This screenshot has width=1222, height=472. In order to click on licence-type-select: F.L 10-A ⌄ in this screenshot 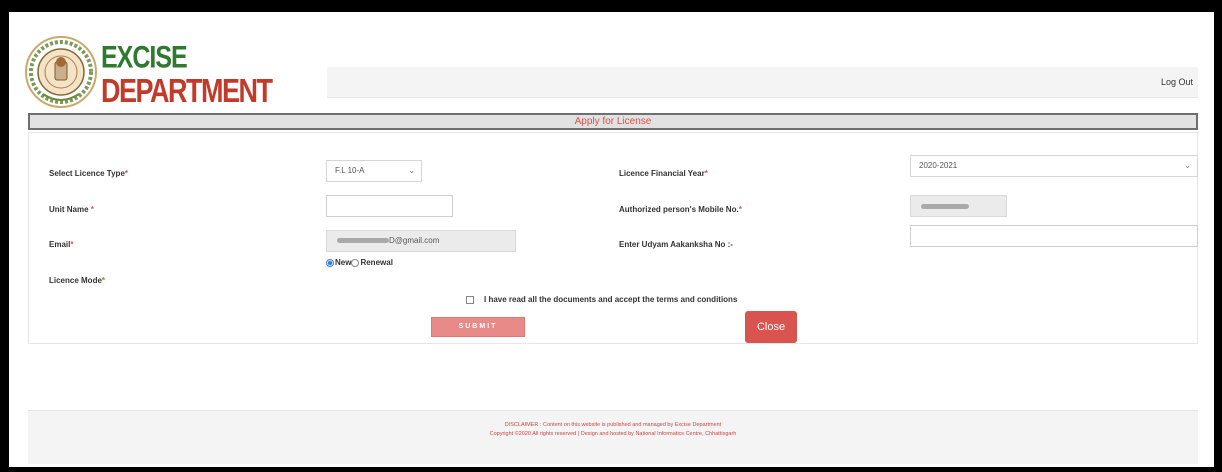, I will do `click(374, 171)`.